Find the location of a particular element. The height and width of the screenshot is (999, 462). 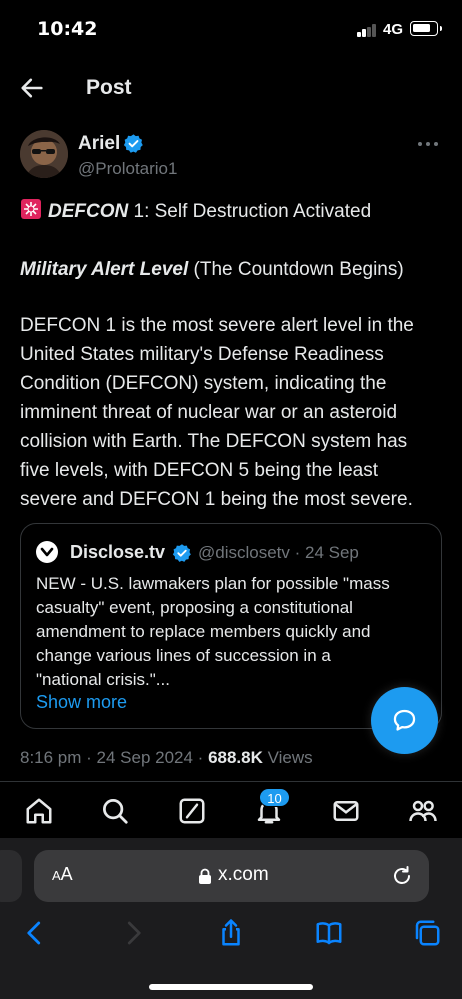

reader-settings-button: AA is located at coordinates (62, 874).